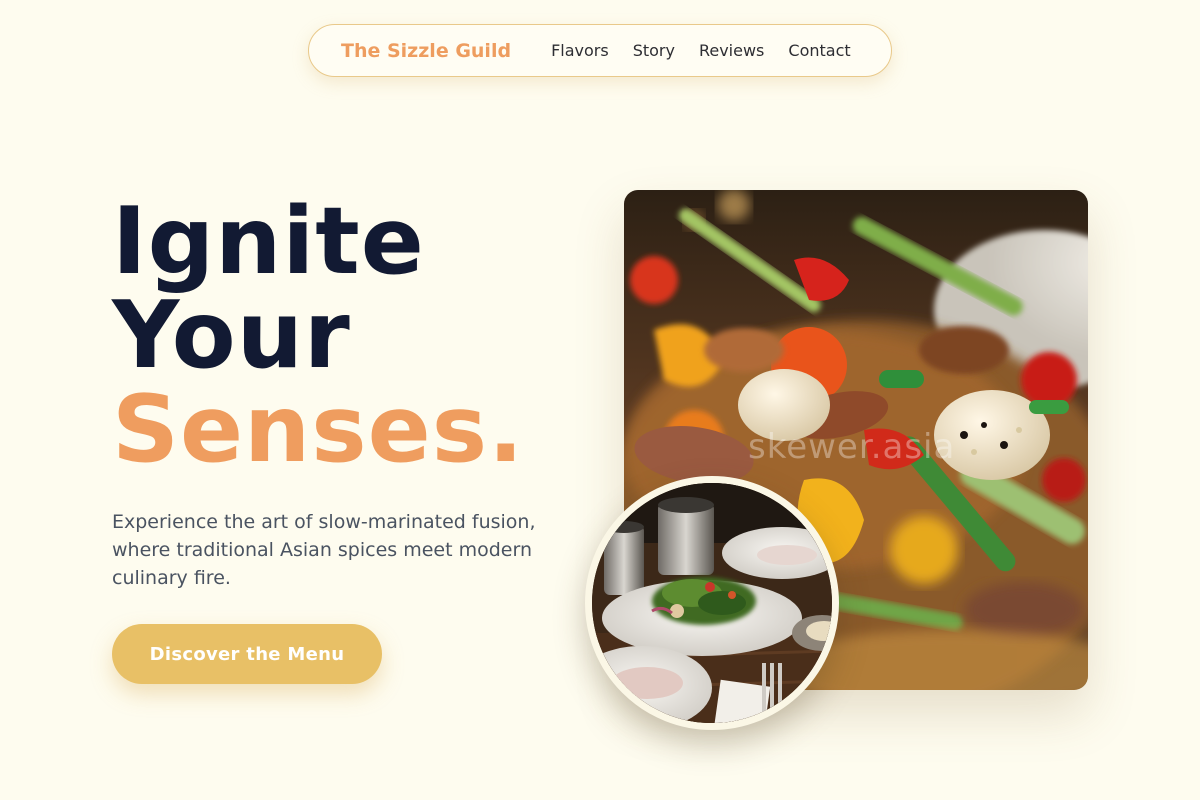  Describe the element at coordinates (318, 429) in the screenshot. I see `headline-line-senses: Senses.` at that location.